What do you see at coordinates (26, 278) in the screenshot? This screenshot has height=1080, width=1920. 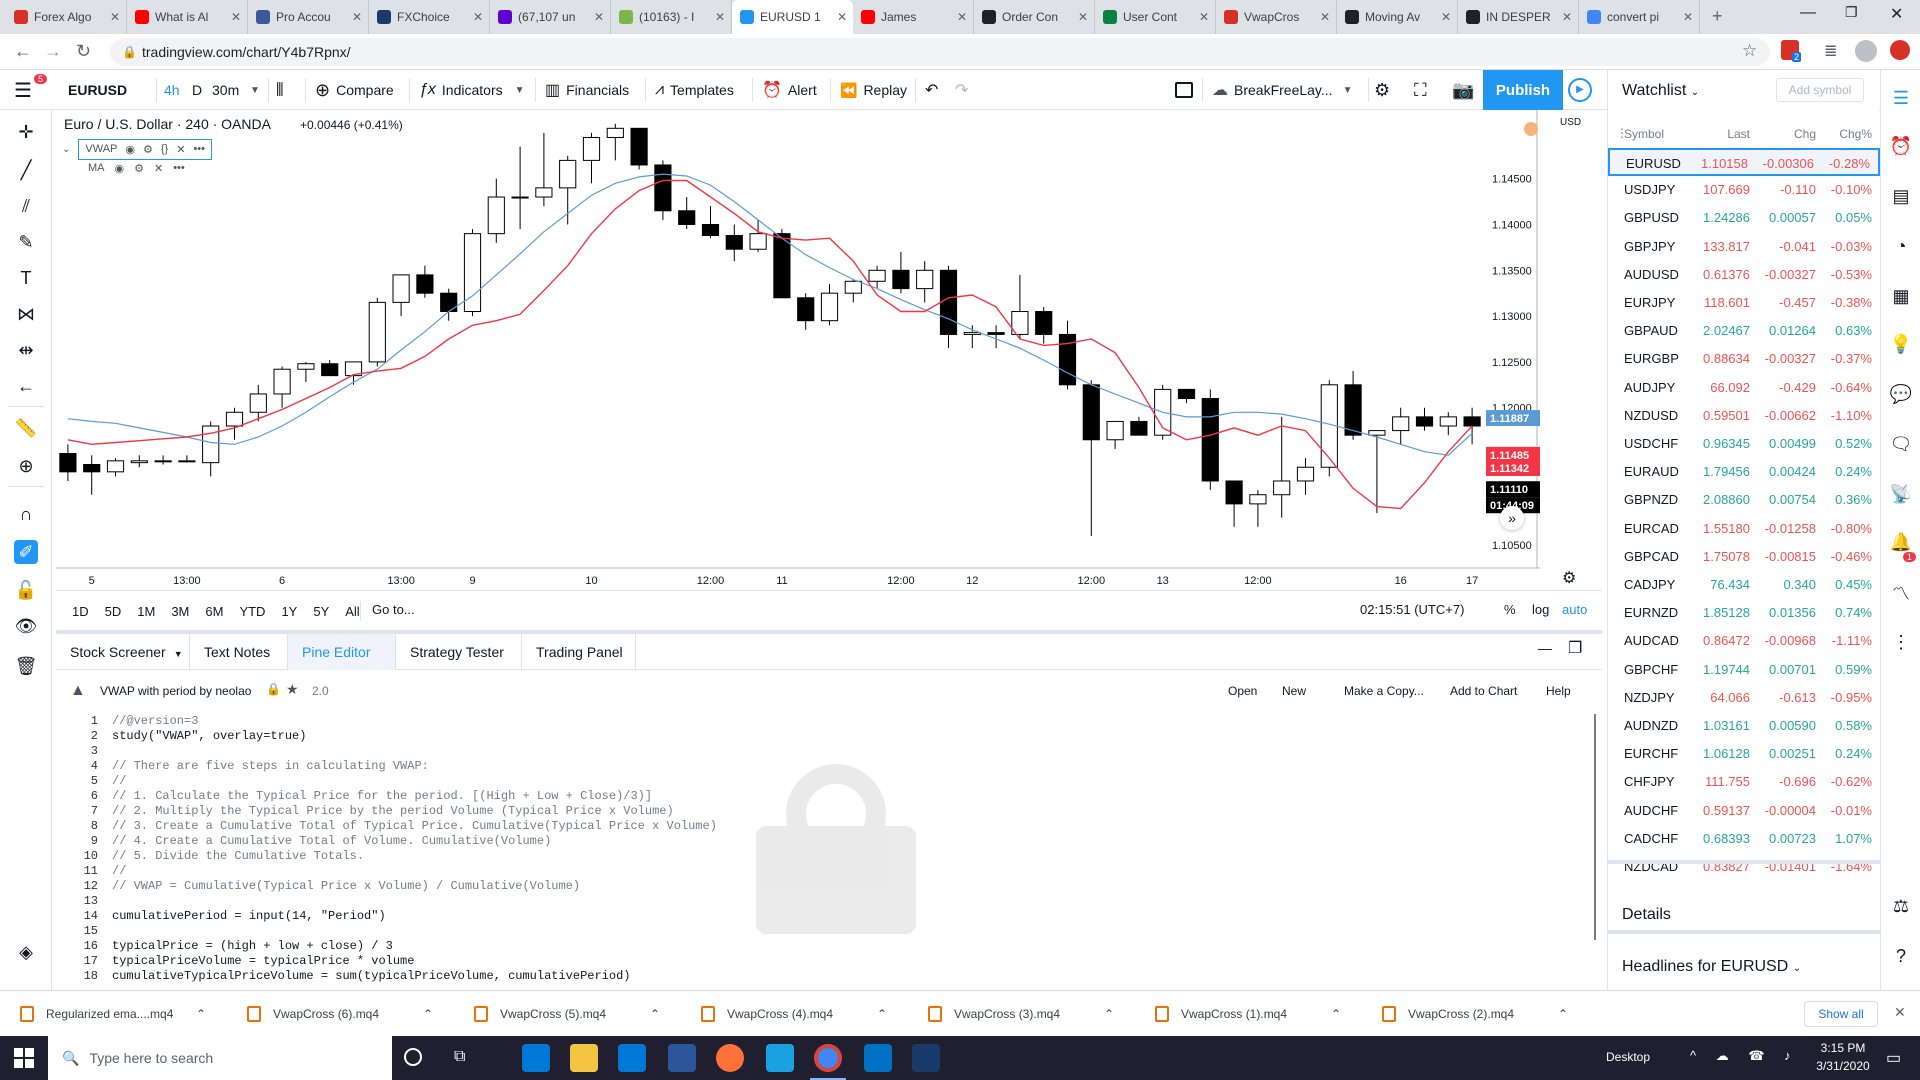 I see `text-tool-icon: T` at bounding box center [26, 278].